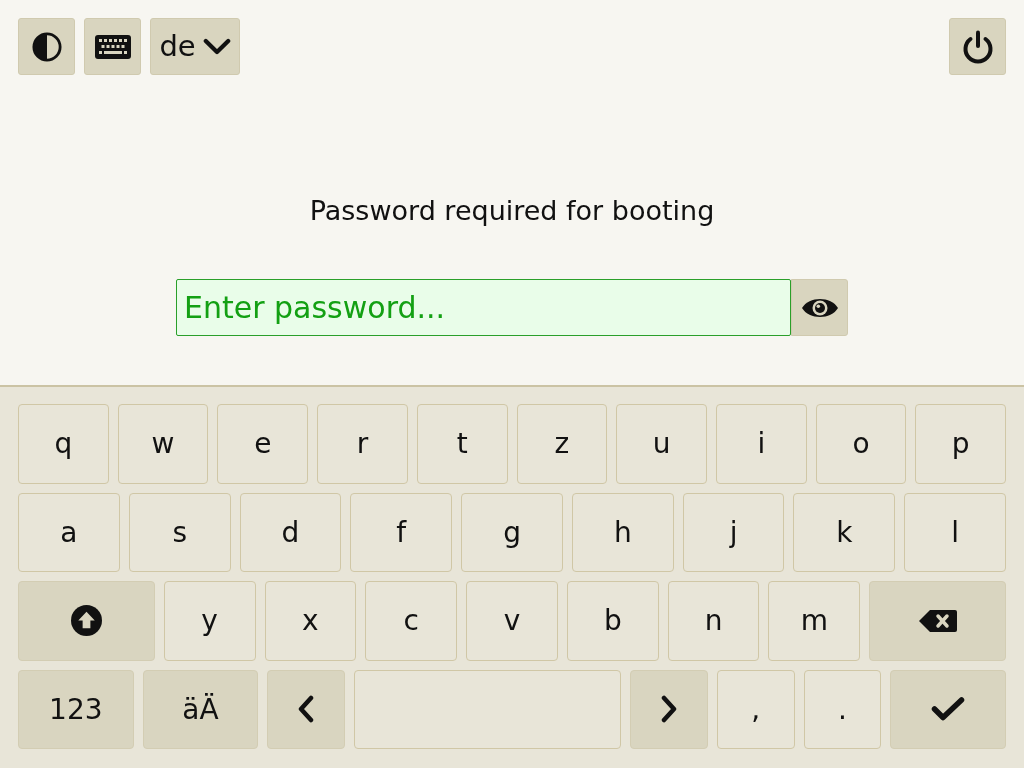  Describe the element at coordinates (713, 621) in the screenshot. I see `character-key: n` at that location.